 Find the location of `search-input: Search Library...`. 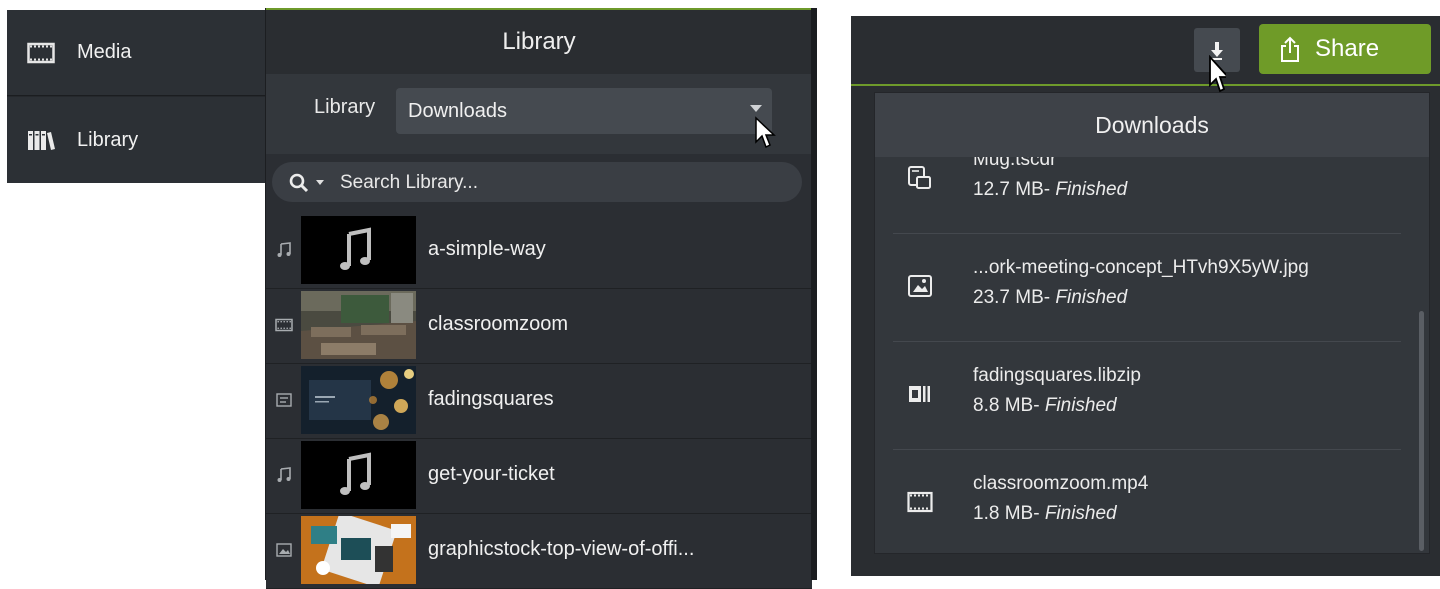

search-input: Search Library... is located at coordinates (537, 182).